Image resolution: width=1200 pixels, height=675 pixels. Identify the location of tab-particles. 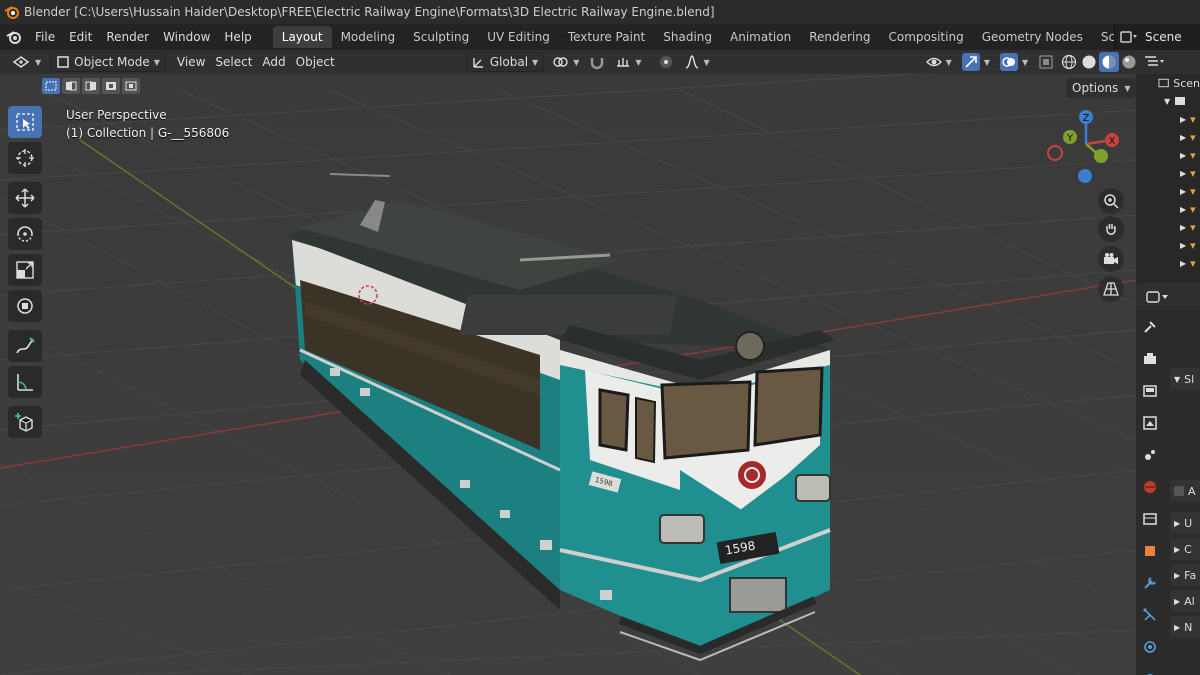
(1150, 615).